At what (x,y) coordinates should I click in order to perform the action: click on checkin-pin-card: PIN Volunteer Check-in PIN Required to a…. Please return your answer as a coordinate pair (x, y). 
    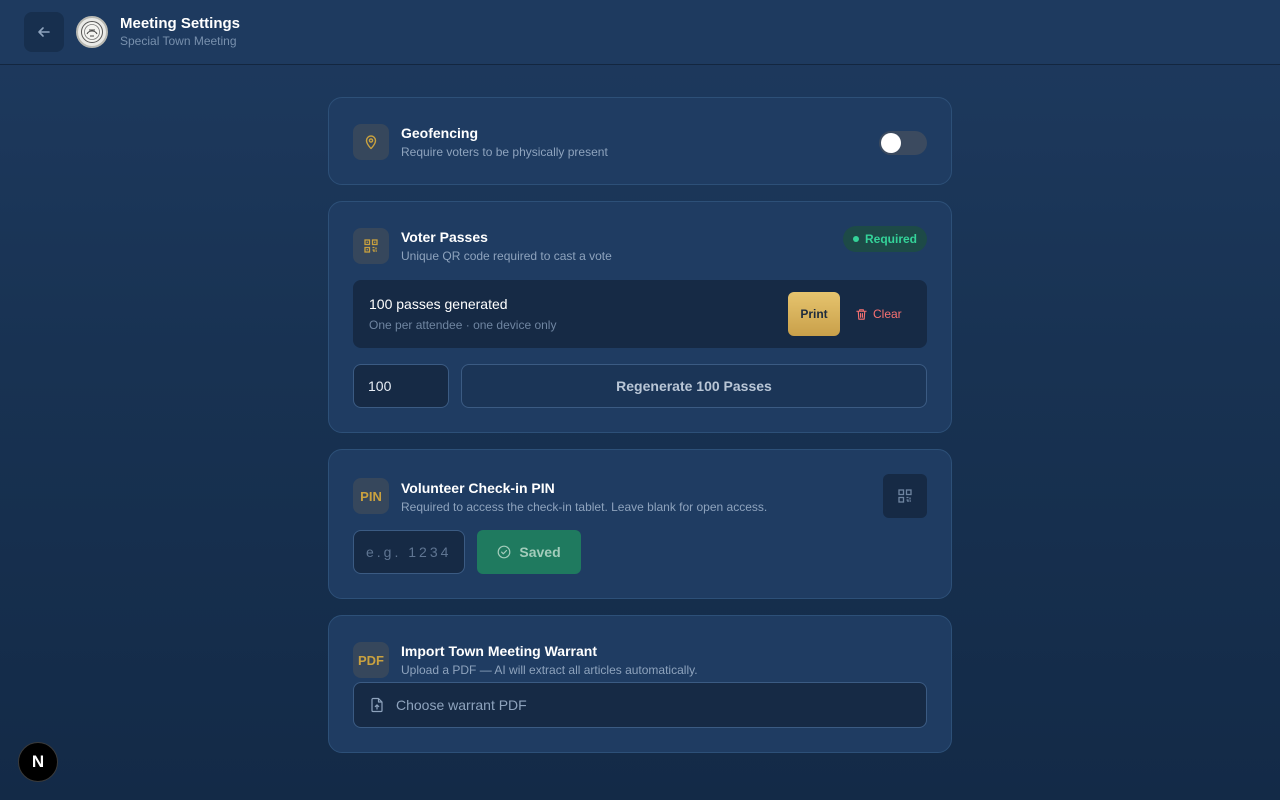
    Looking at the image, I should click on (640, 524).